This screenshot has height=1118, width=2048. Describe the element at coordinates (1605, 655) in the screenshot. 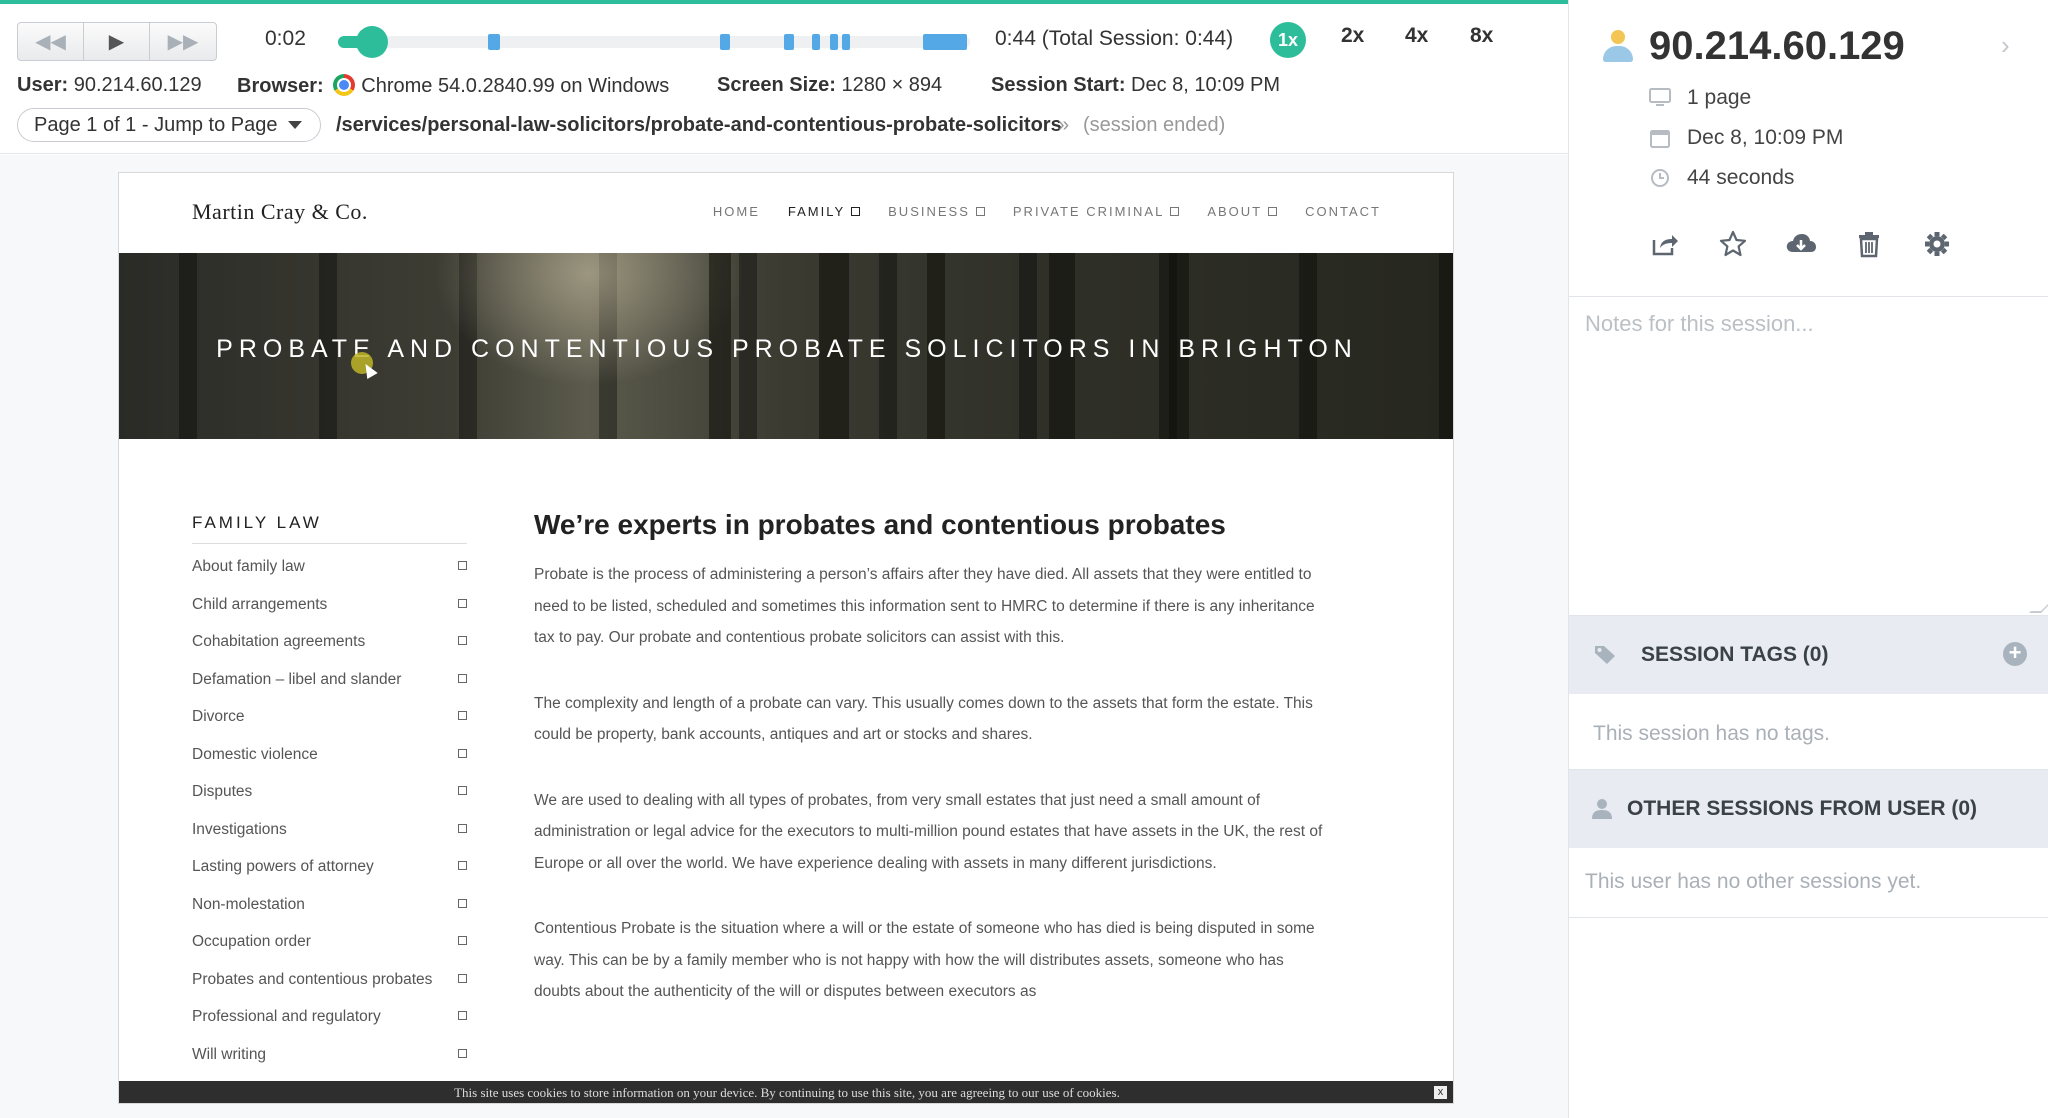

I see `tag-icon` at that location.